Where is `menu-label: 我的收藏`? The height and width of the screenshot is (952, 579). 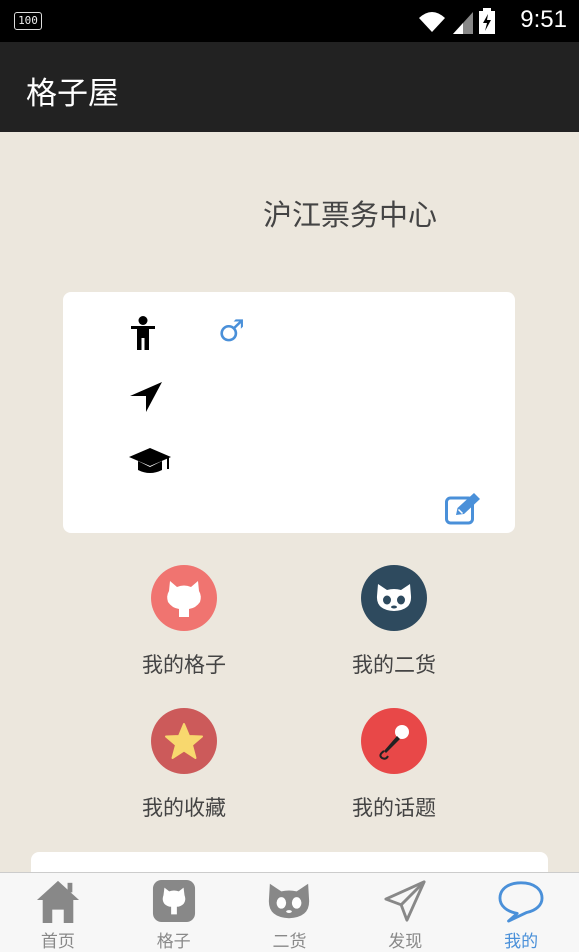
menu-label: 我的收藏 is located at coordinates (184, 808).